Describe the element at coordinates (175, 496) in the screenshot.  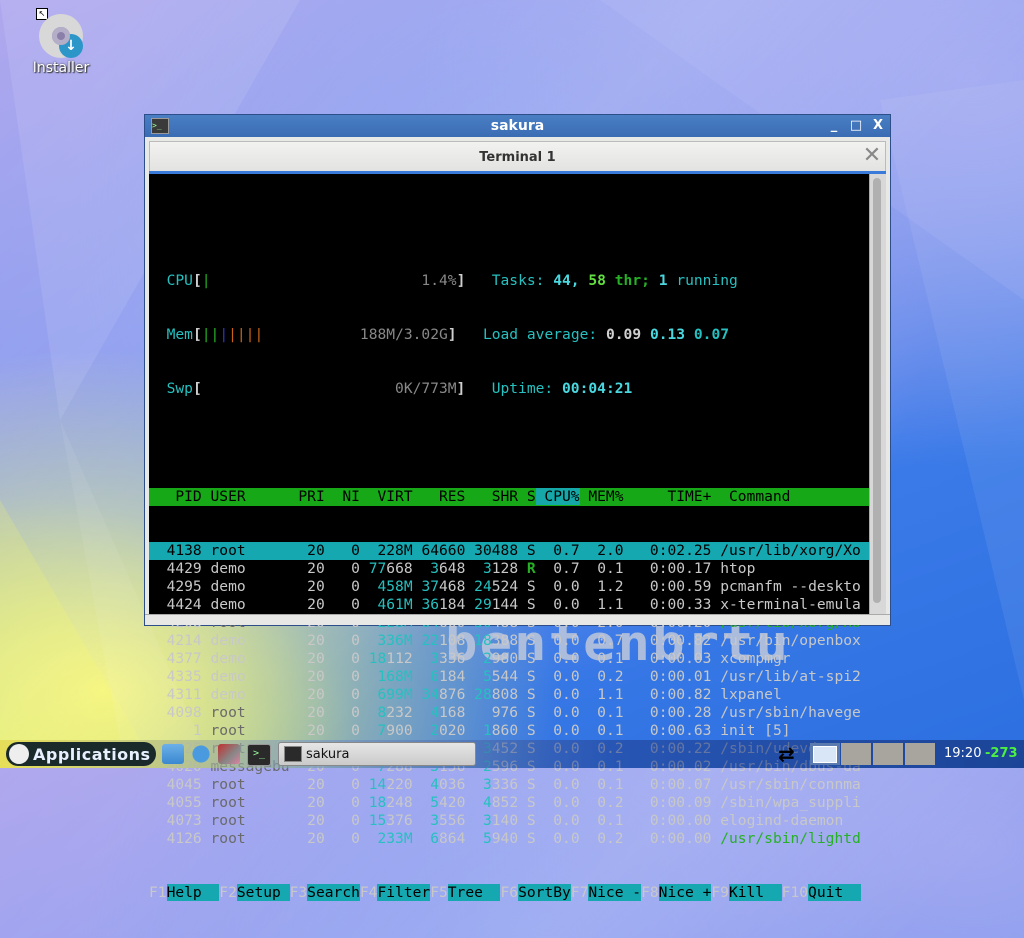
I see `column-header-pid: PID` at that location.